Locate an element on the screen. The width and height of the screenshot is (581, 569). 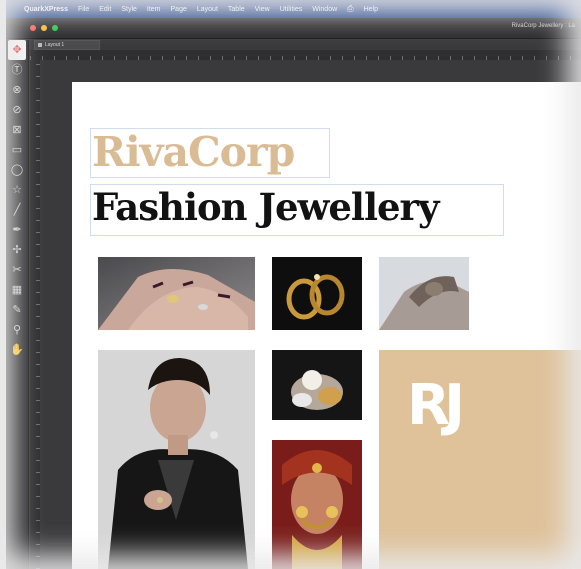
menu-file: File is located at coordinates (83, 9).